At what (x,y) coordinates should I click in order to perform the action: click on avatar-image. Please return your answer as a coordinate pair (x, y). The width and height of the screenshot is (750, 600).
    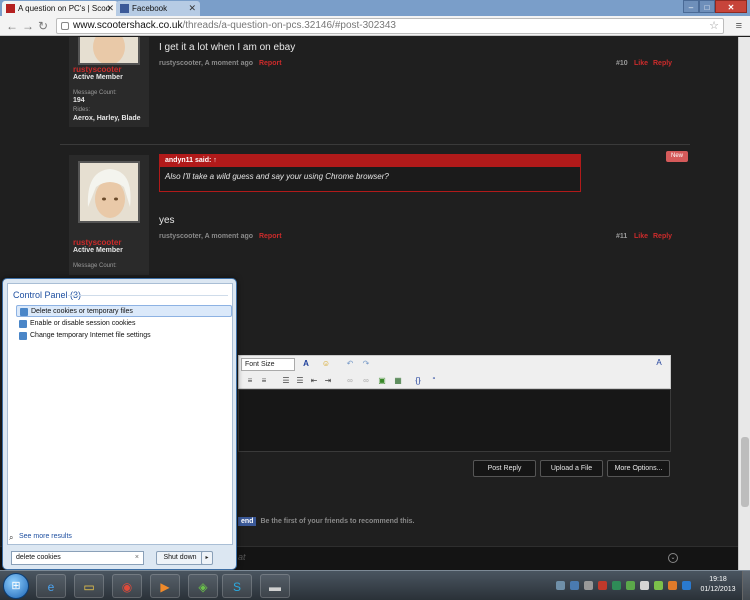
    Looking at the image, I should click on (109, 192).